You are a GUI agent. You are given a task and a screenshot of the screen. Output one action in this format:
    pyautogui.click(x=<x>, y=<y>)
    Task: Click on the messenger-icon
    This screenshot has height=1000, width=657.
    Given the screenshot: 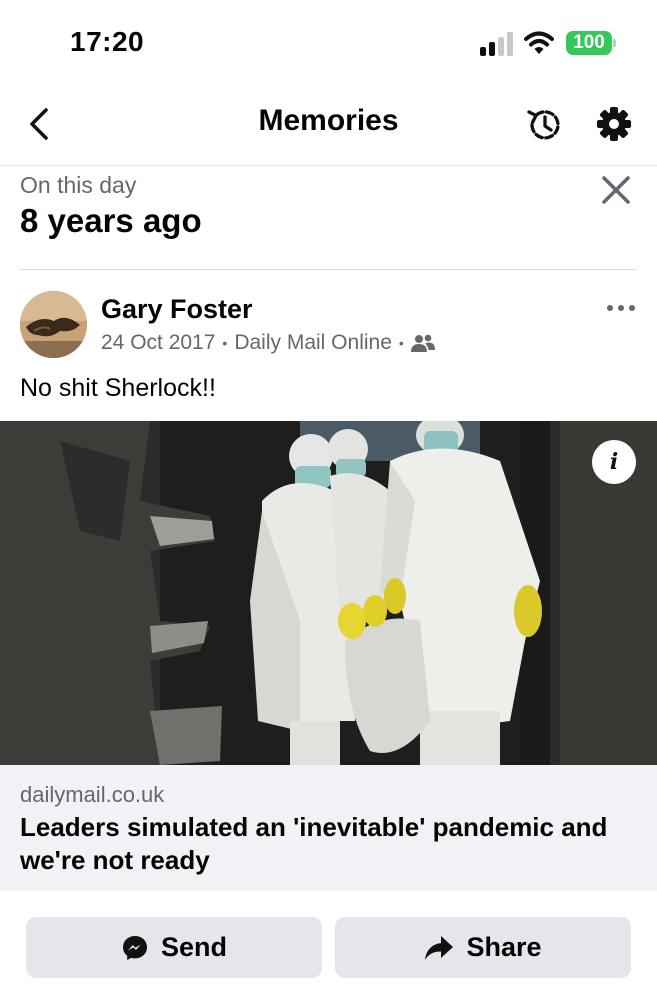 What is the action you would take?
    pyautogui.click(x=134, y=947)
    